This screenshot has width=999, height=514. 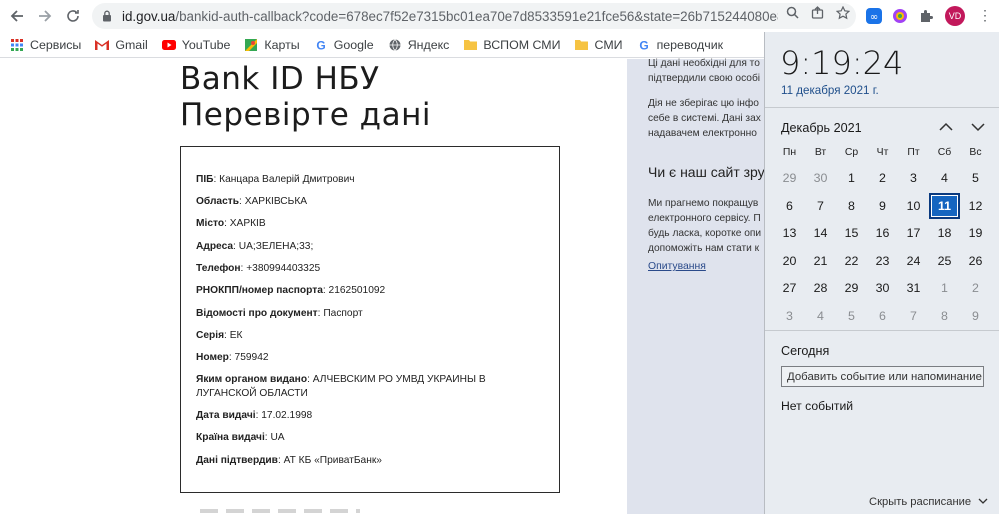 What do you see at coordinates (680, 45) in the screenshot?
I see `bookmark-translator: G переводчик` at bounding box center [680, 45].